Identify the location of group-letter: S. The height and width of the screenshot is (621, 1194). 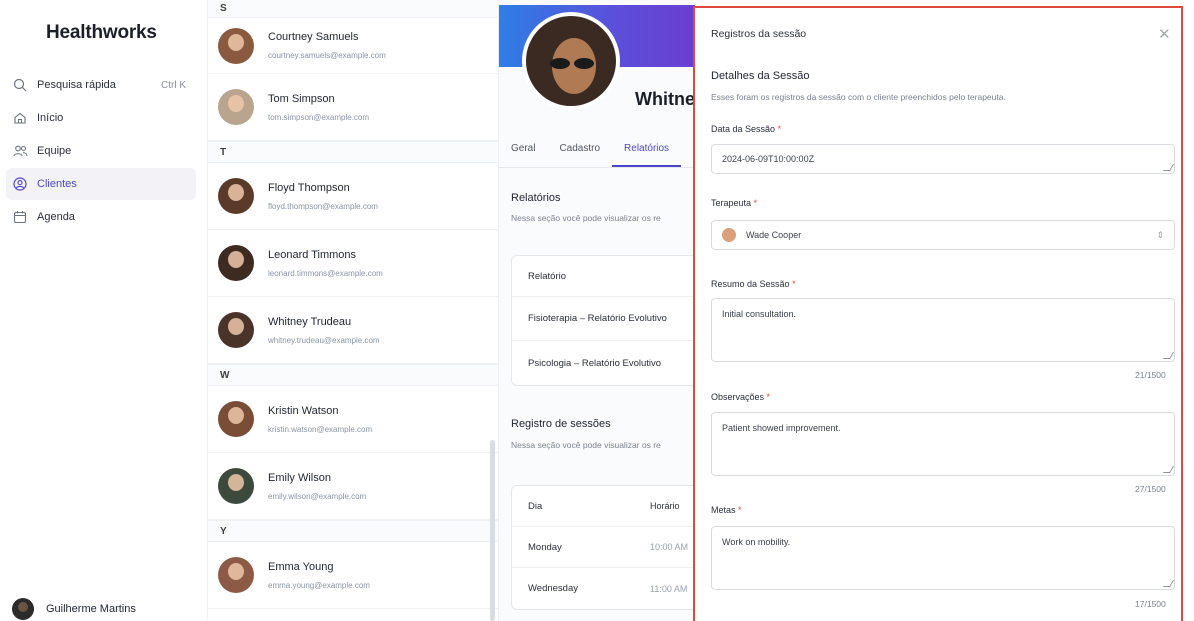
(353, 9).